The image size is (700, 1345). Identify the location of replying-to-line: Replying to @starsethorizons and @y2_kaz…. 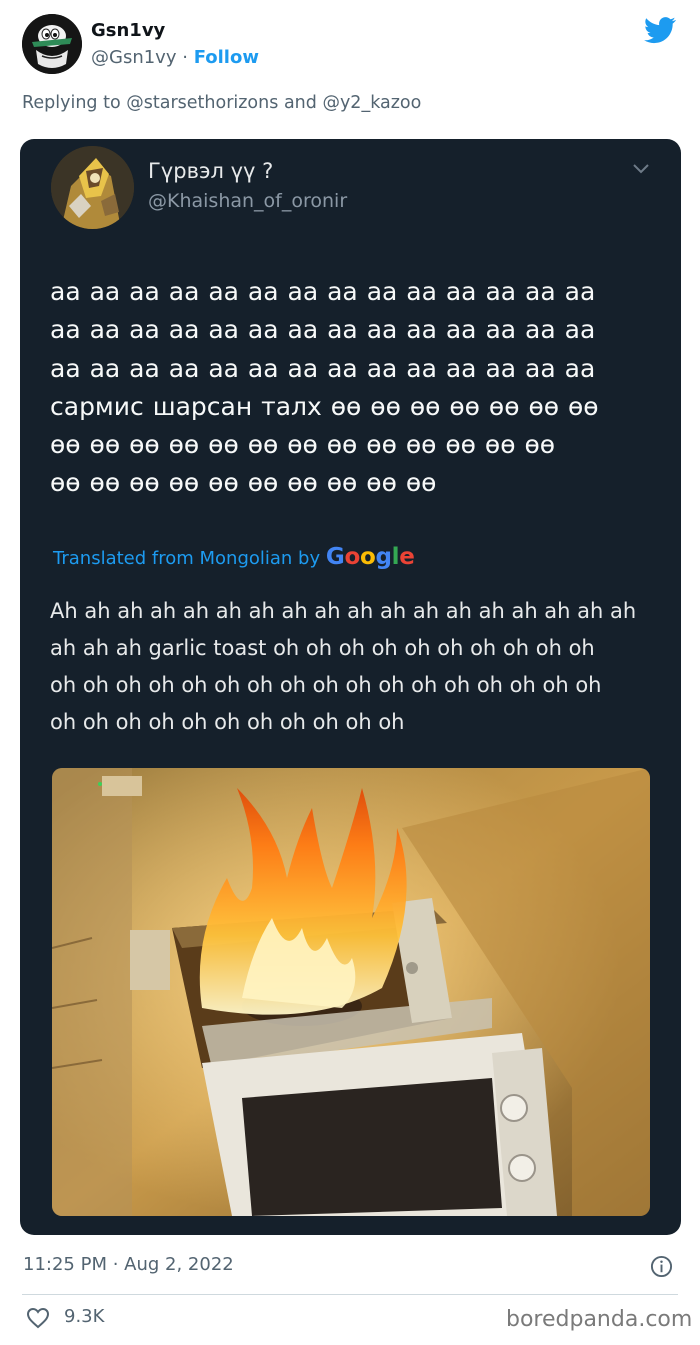
(221, 103).